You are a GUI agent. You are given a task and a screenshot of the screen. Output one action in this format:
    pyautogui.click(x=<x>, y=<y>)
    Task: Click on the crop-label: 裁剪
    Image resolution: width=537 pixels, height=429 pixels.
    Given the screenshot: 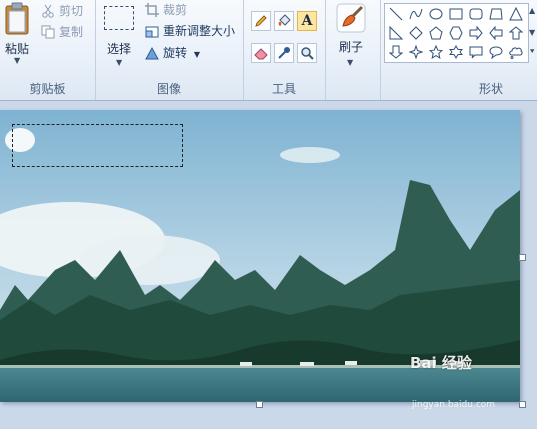 What is the action you would take?
    pyautogui.click(x=175, y=10)
    